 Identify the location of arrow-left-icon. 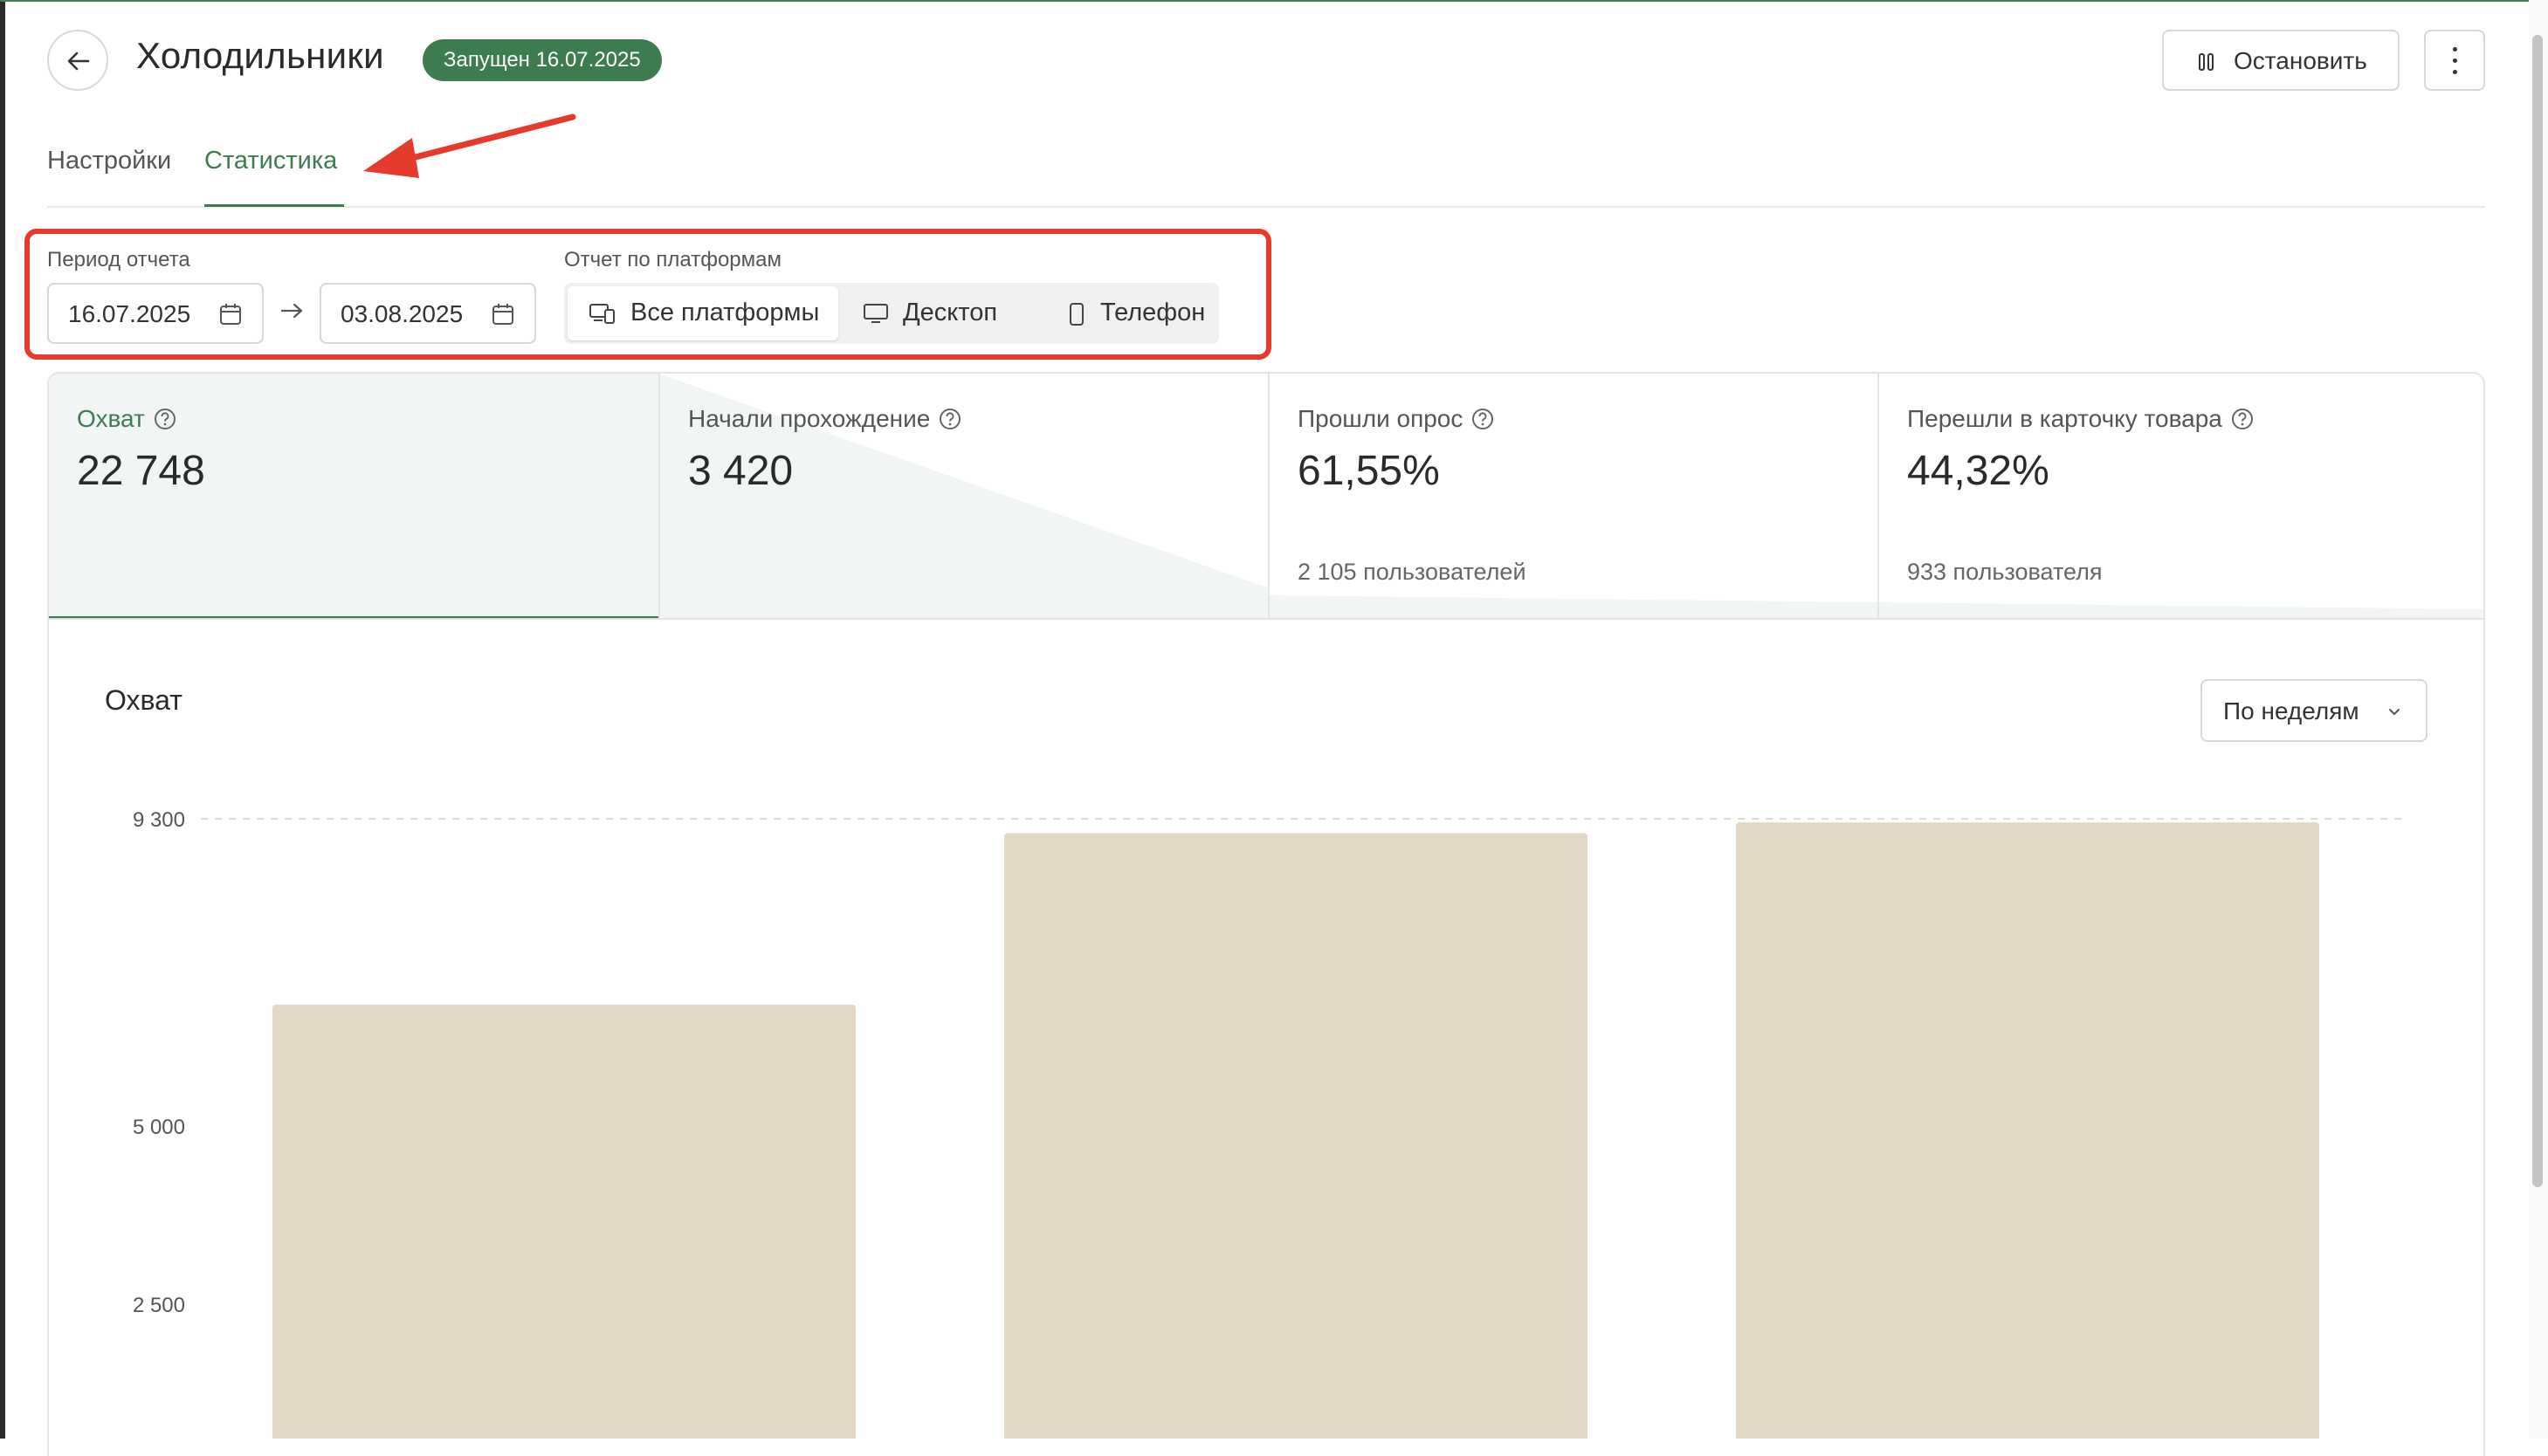
(78, 61).